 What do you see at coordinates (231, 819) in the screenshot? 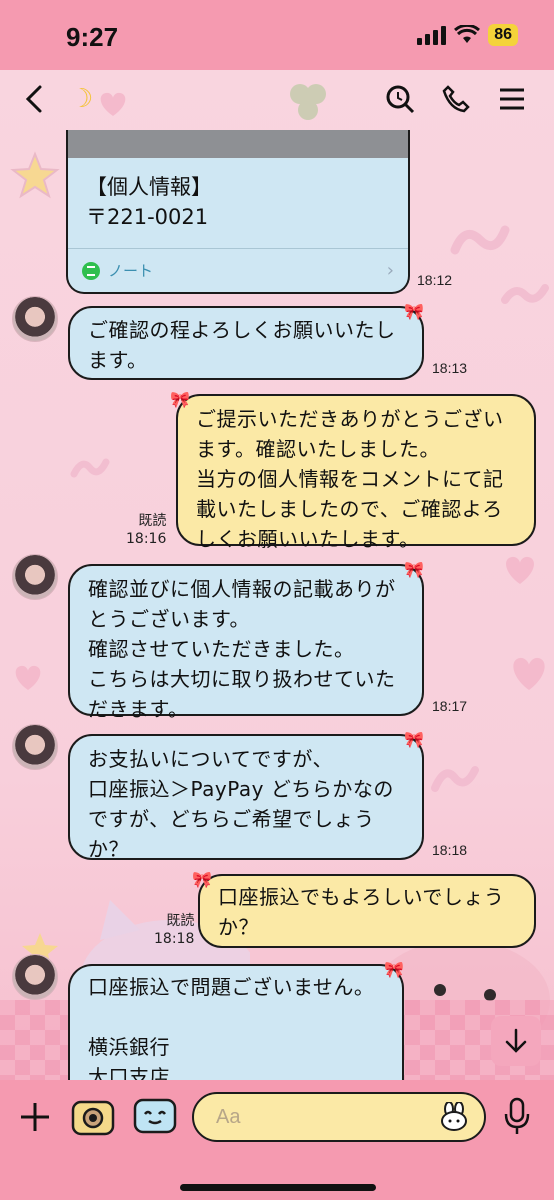
I see `message-line: ですが、どちらご希望でしょう` at bounding box center [231, 819].